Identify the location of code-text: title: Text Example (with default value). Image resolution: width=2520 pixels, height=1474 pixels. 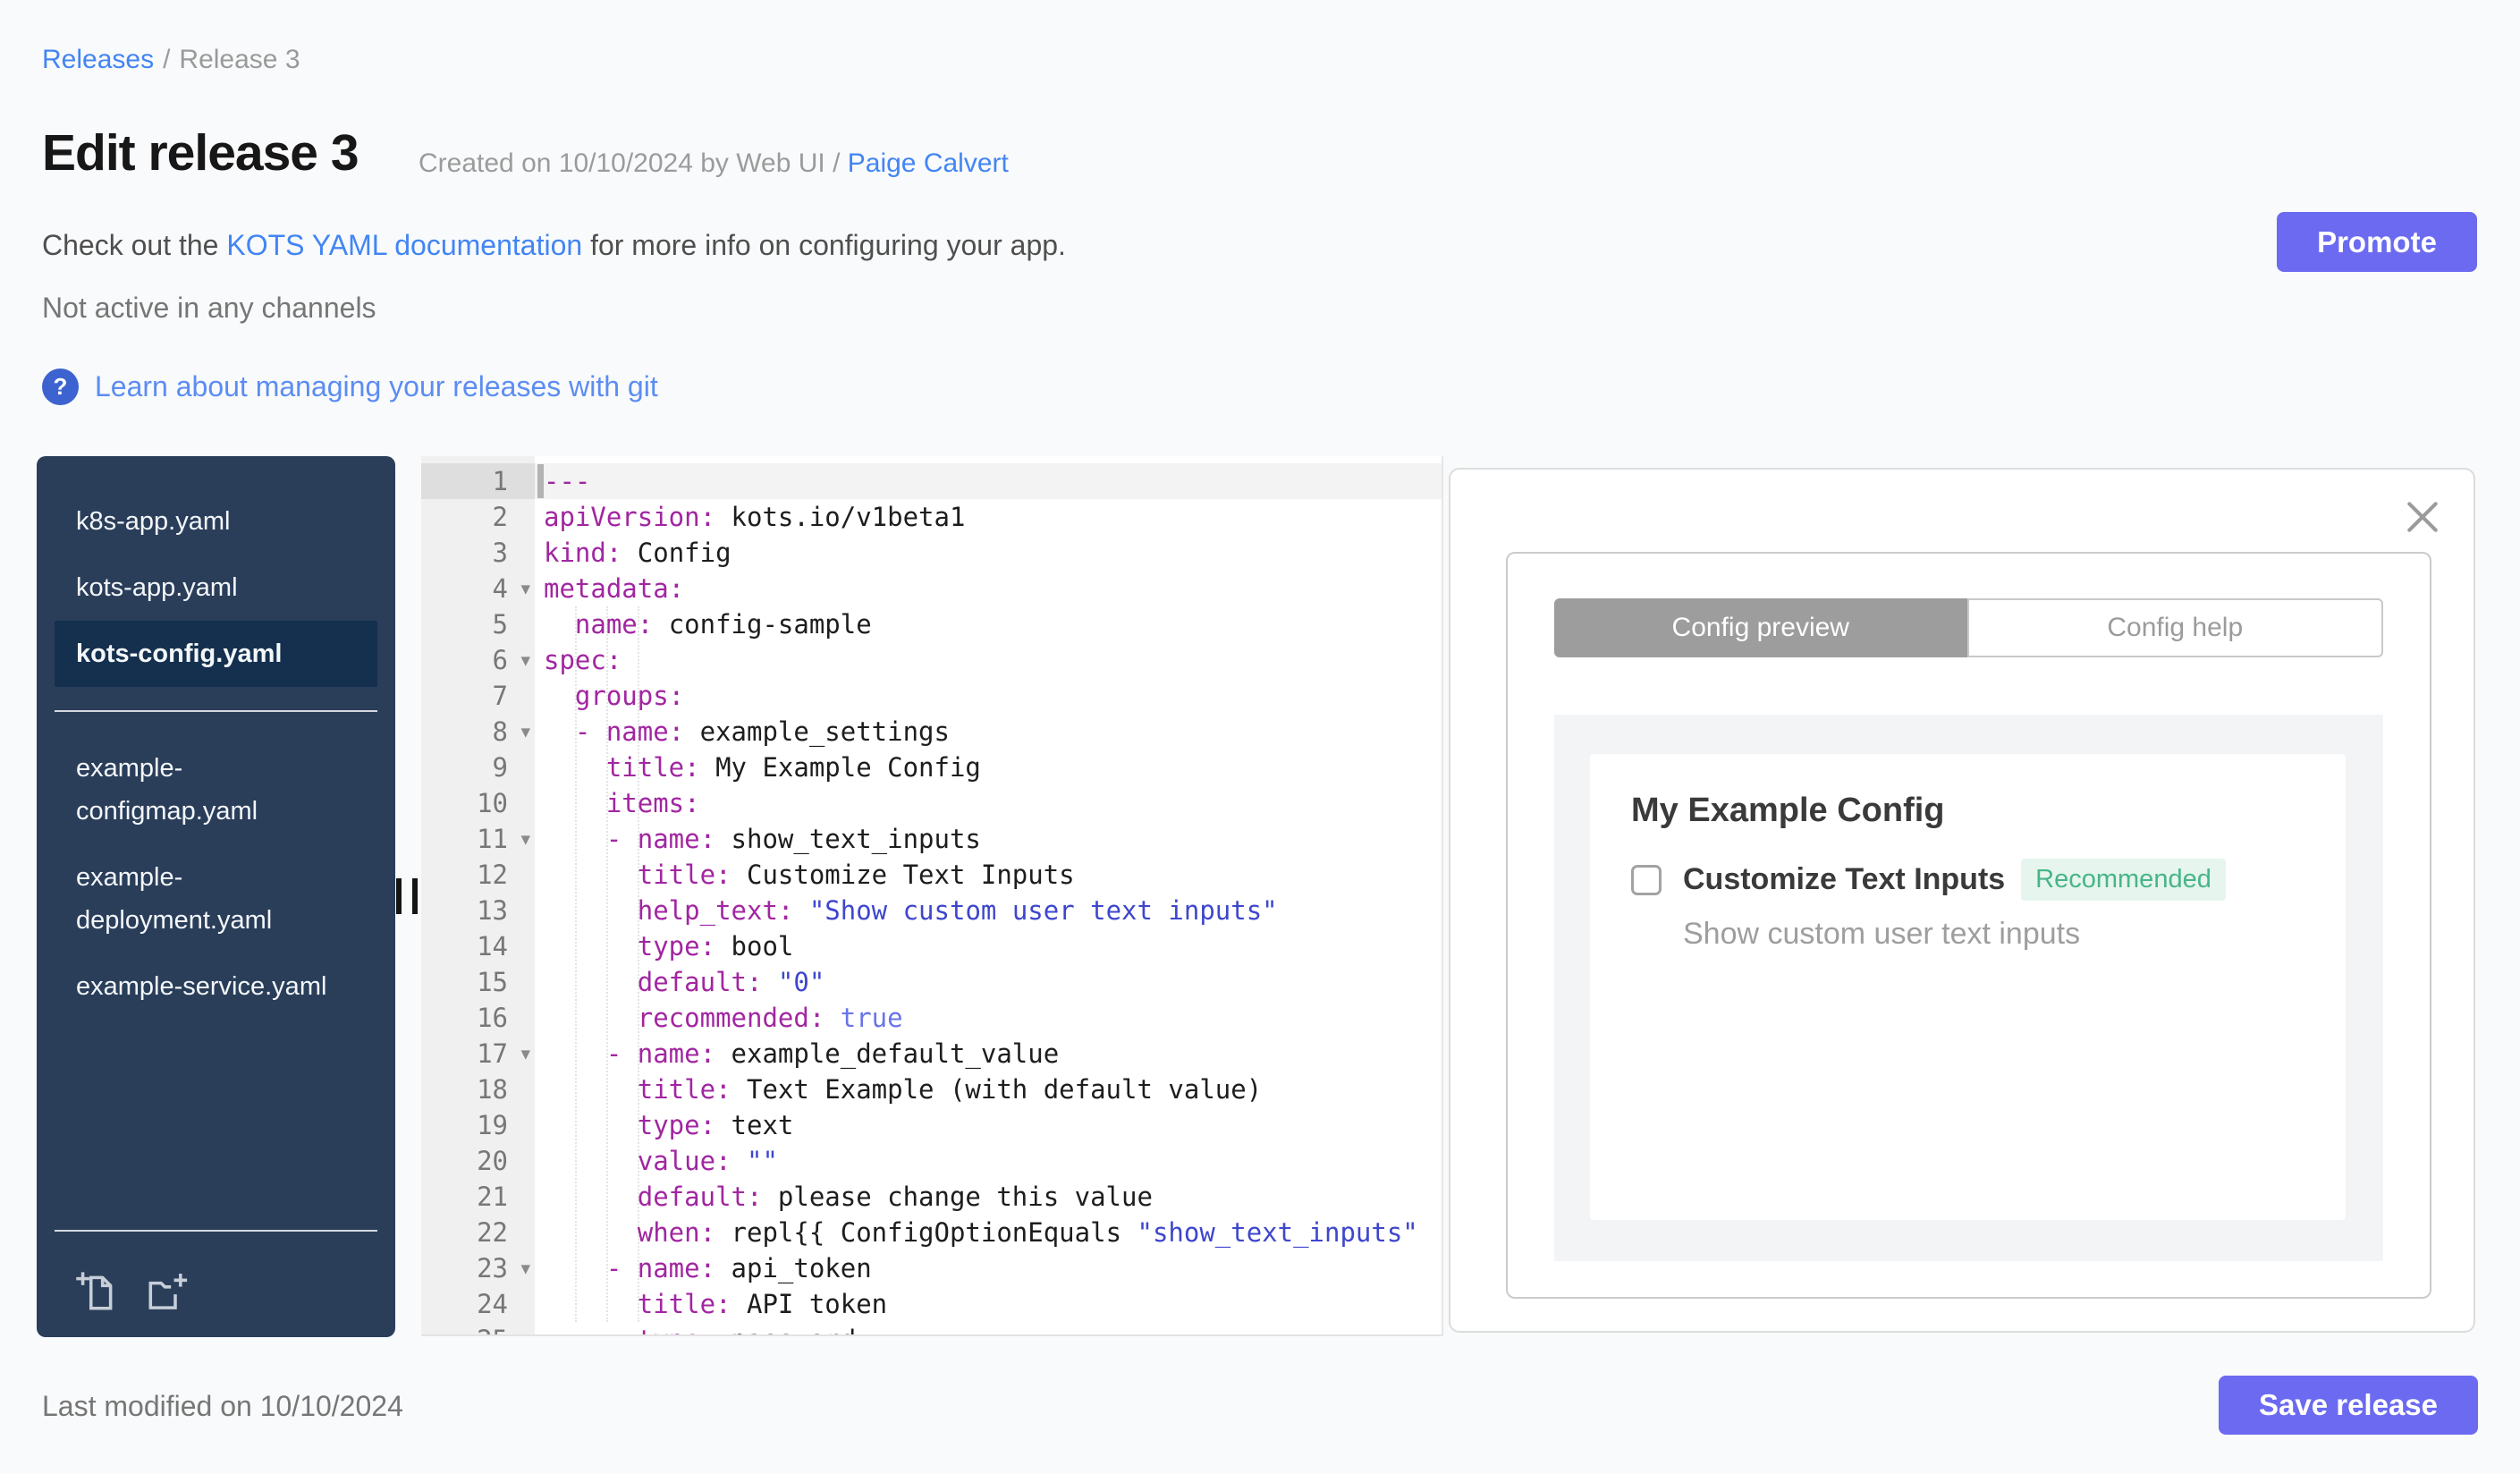
(950, 1089).